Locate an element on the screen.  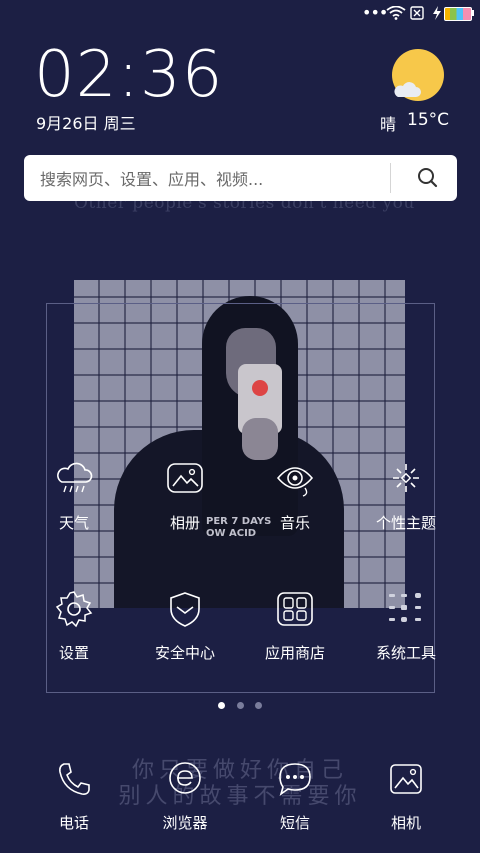
page-dot-active is located at coordinates (221, 705).